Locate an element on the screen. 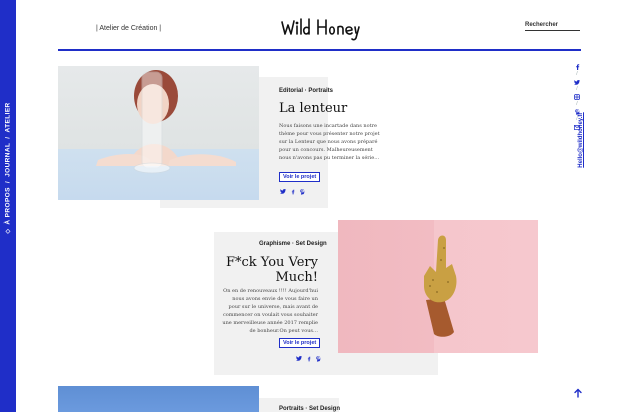 This screenshot has height=412, width=640. card-title: La lenteur is located at coordinates (313, 108).